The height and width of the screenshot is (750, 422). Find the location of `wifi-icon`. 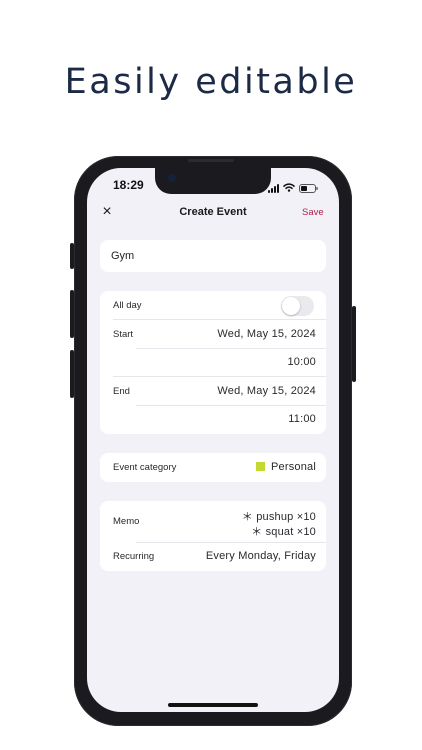

wifi-icon is located at coordinates (289, 188).